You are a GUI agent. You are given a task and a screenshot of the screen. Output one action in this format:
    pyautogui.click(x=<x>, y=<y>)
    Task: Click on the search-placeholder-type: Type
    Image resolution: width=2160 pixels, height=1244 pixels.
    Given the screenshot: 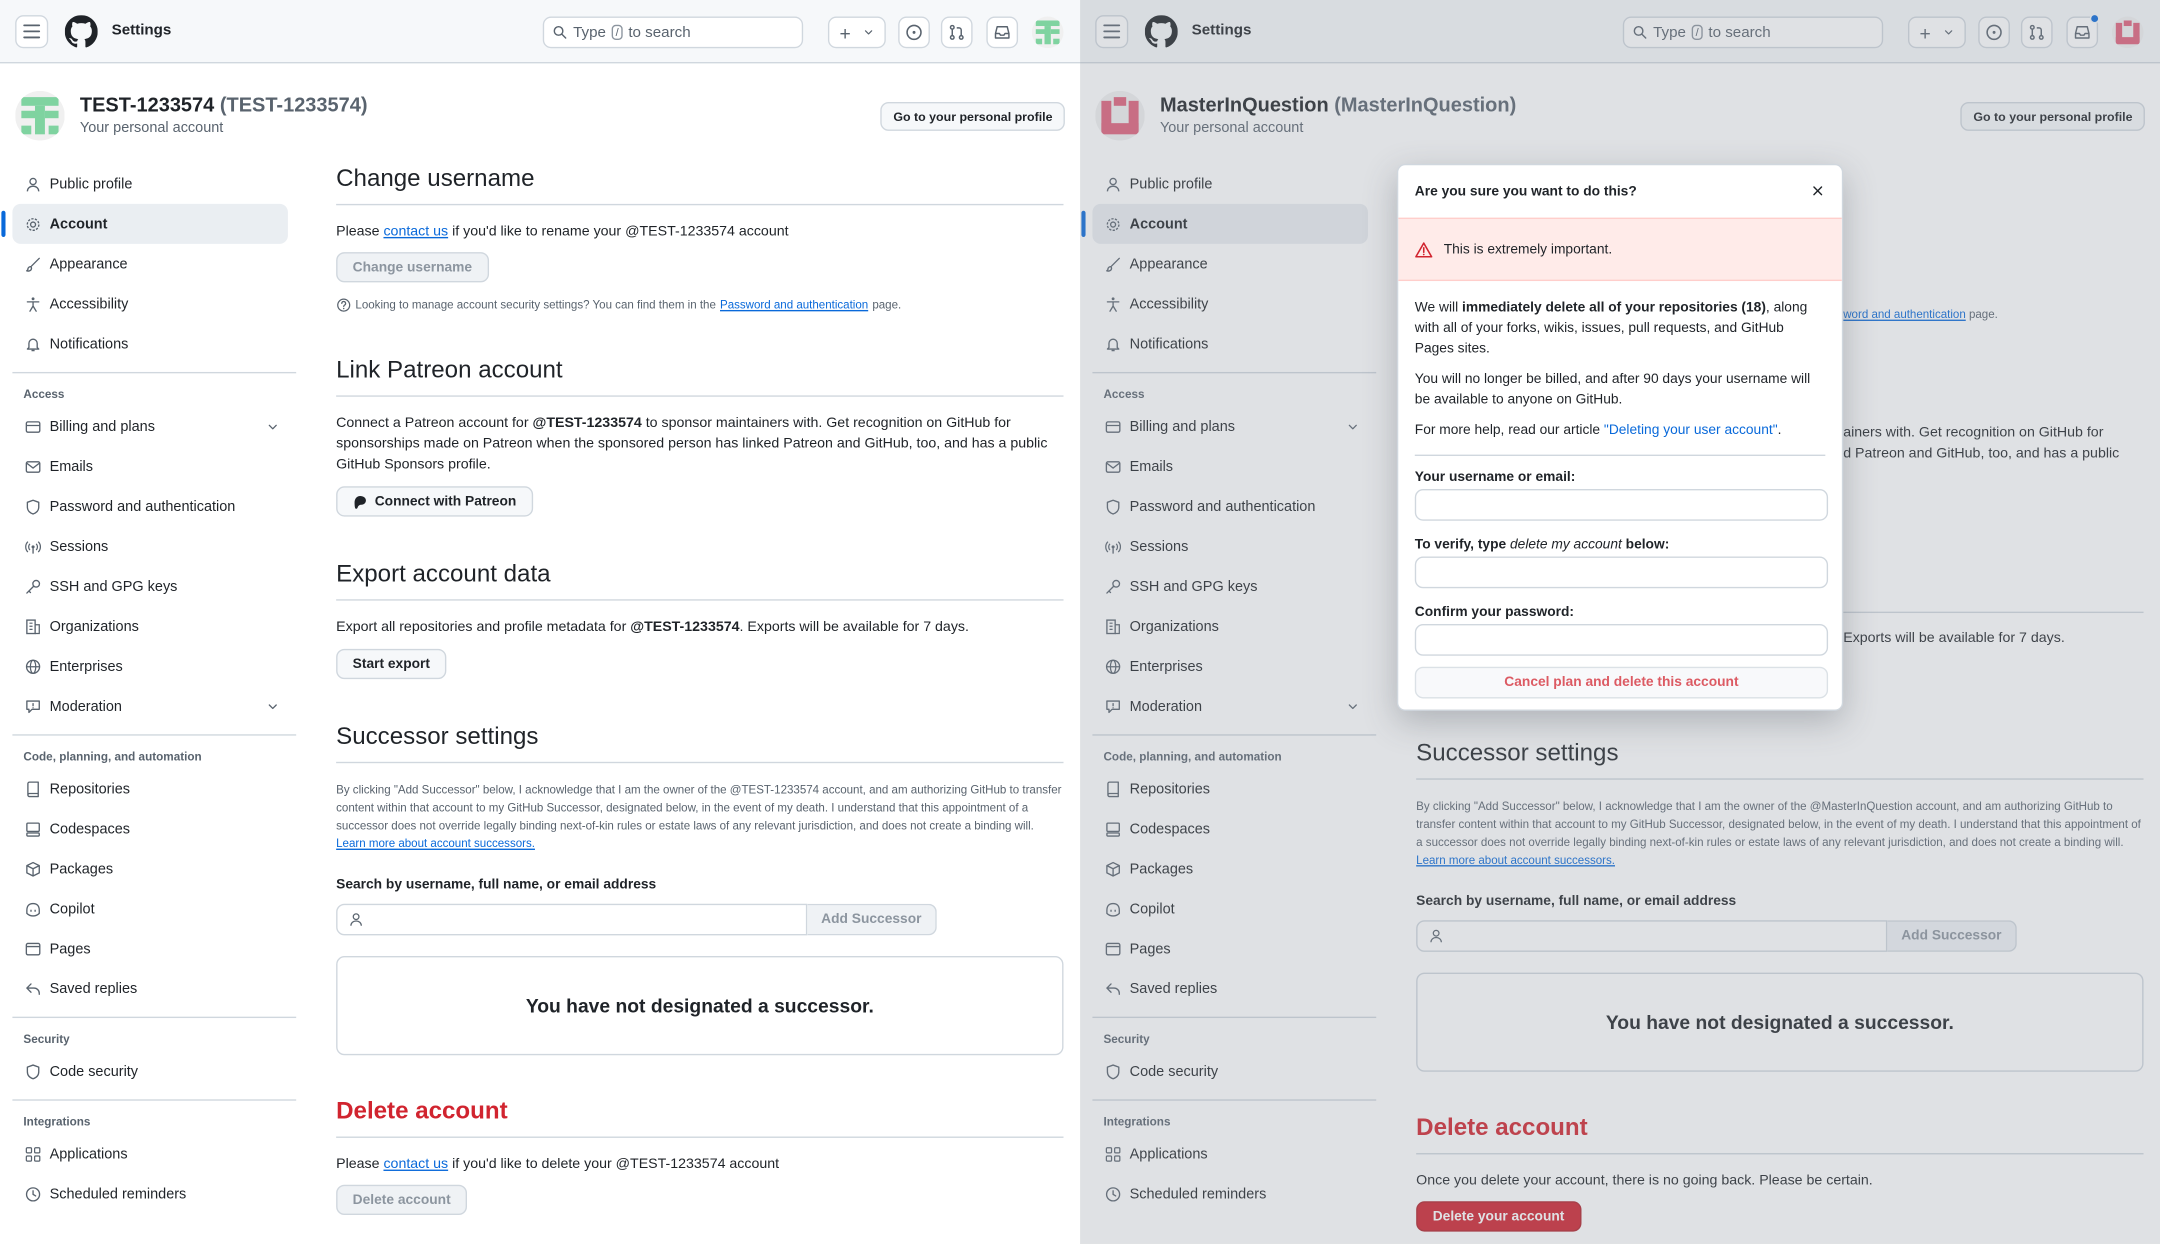 What is the action you would take?
    pyautogui.click(x=589, y=32)
    